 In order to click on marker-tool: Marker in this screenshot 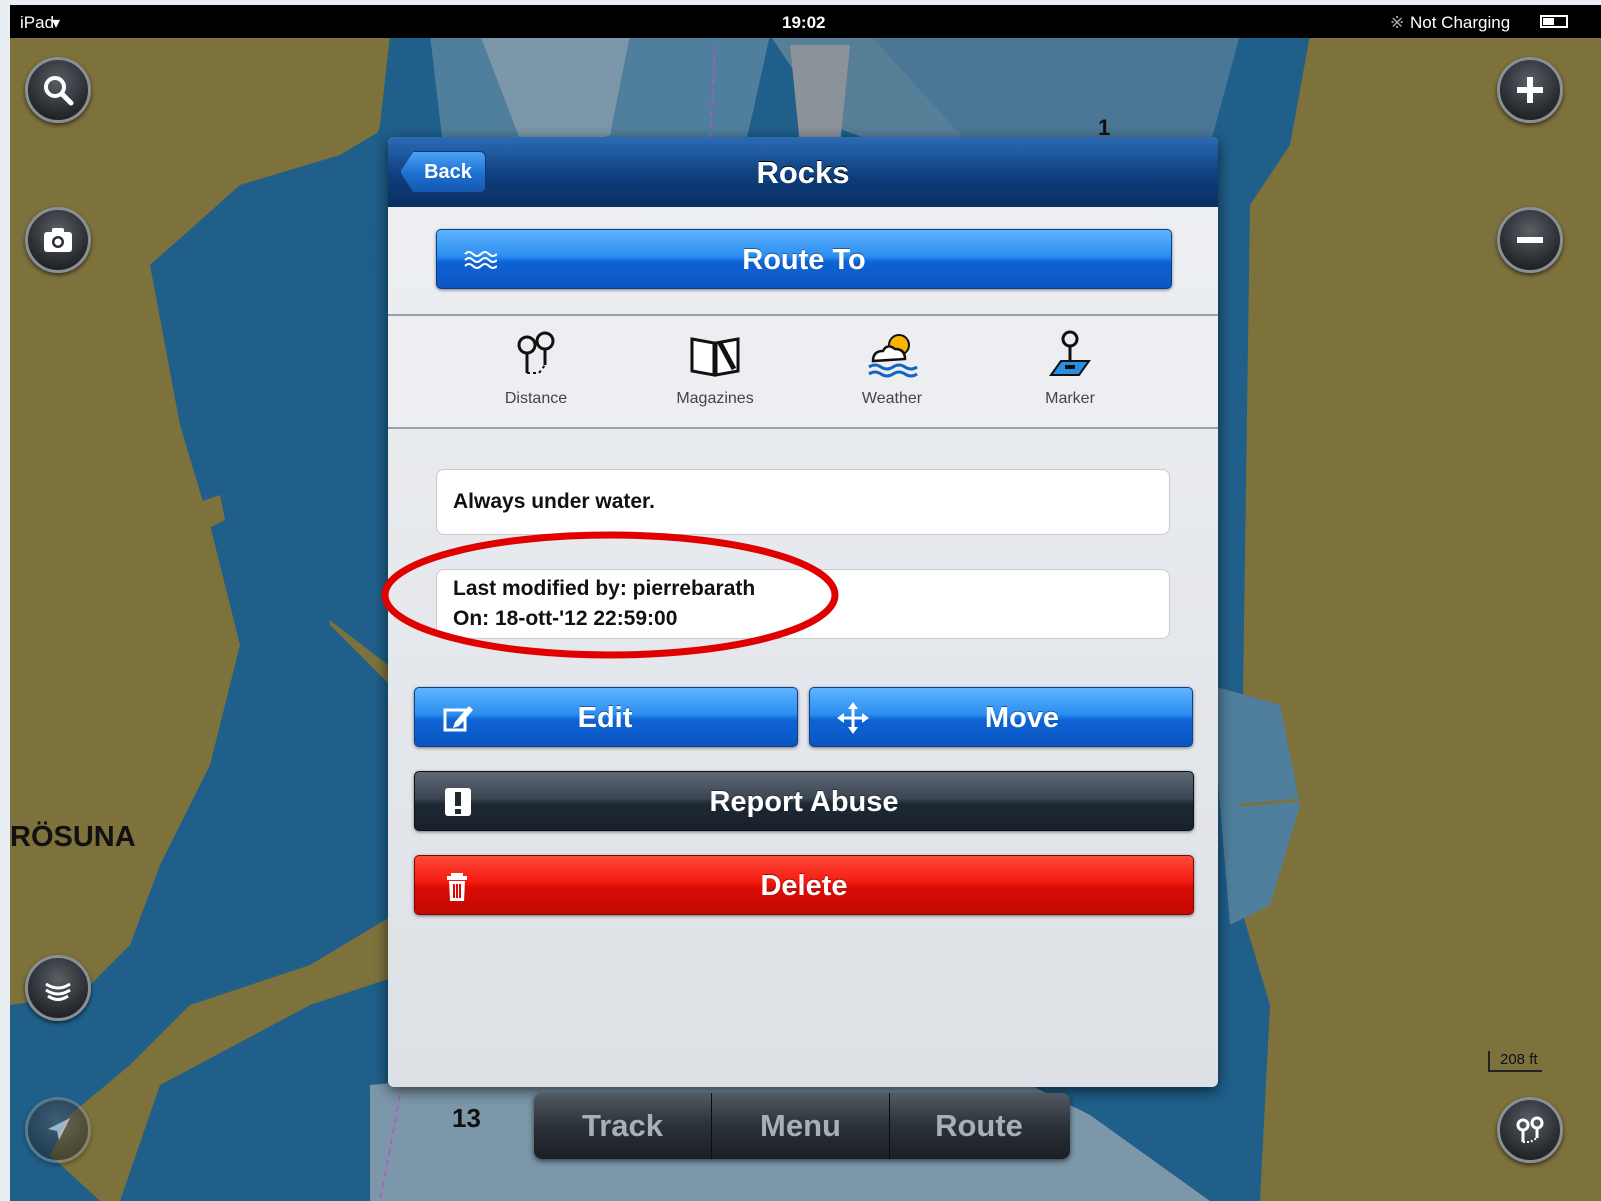, I will do `click(1070, 368)`.